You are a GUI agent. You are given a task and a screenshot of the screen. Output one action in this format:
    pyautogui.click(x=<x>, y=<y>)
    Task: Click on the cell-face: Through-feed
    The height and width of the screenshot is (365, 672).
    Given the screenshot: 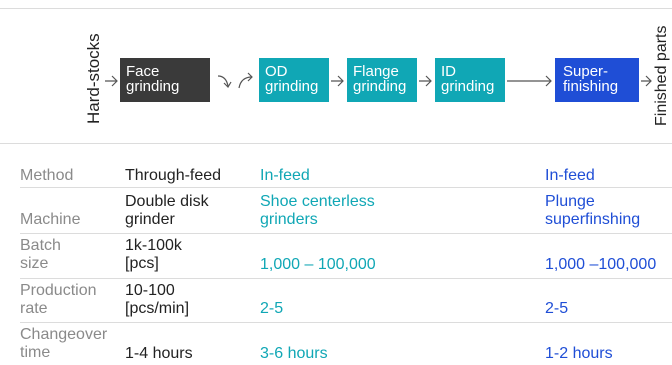 What is the action you would take?
    pyautogui.click(x=173, y=176)
    